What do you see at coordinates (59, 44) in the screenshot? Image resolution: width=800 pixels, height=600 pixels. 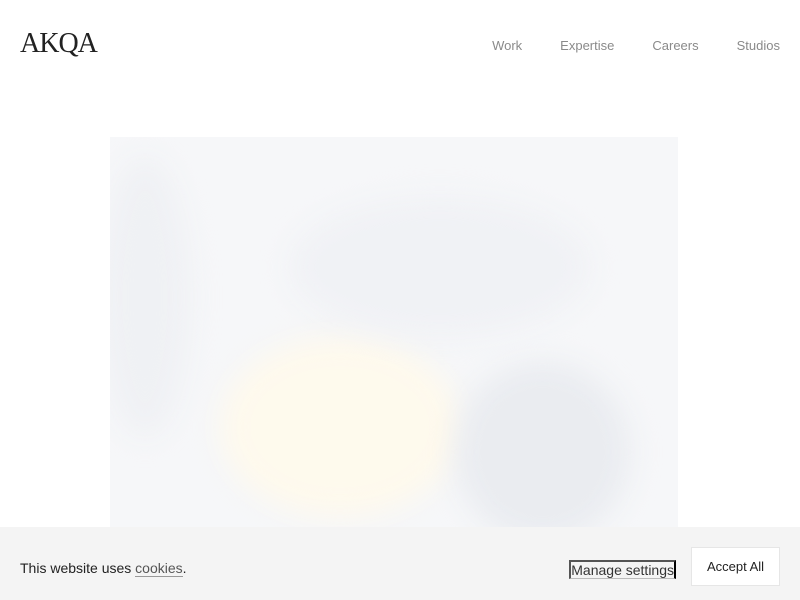 I see `akqa-logo: AKQA` at bounding box center [59, 44].